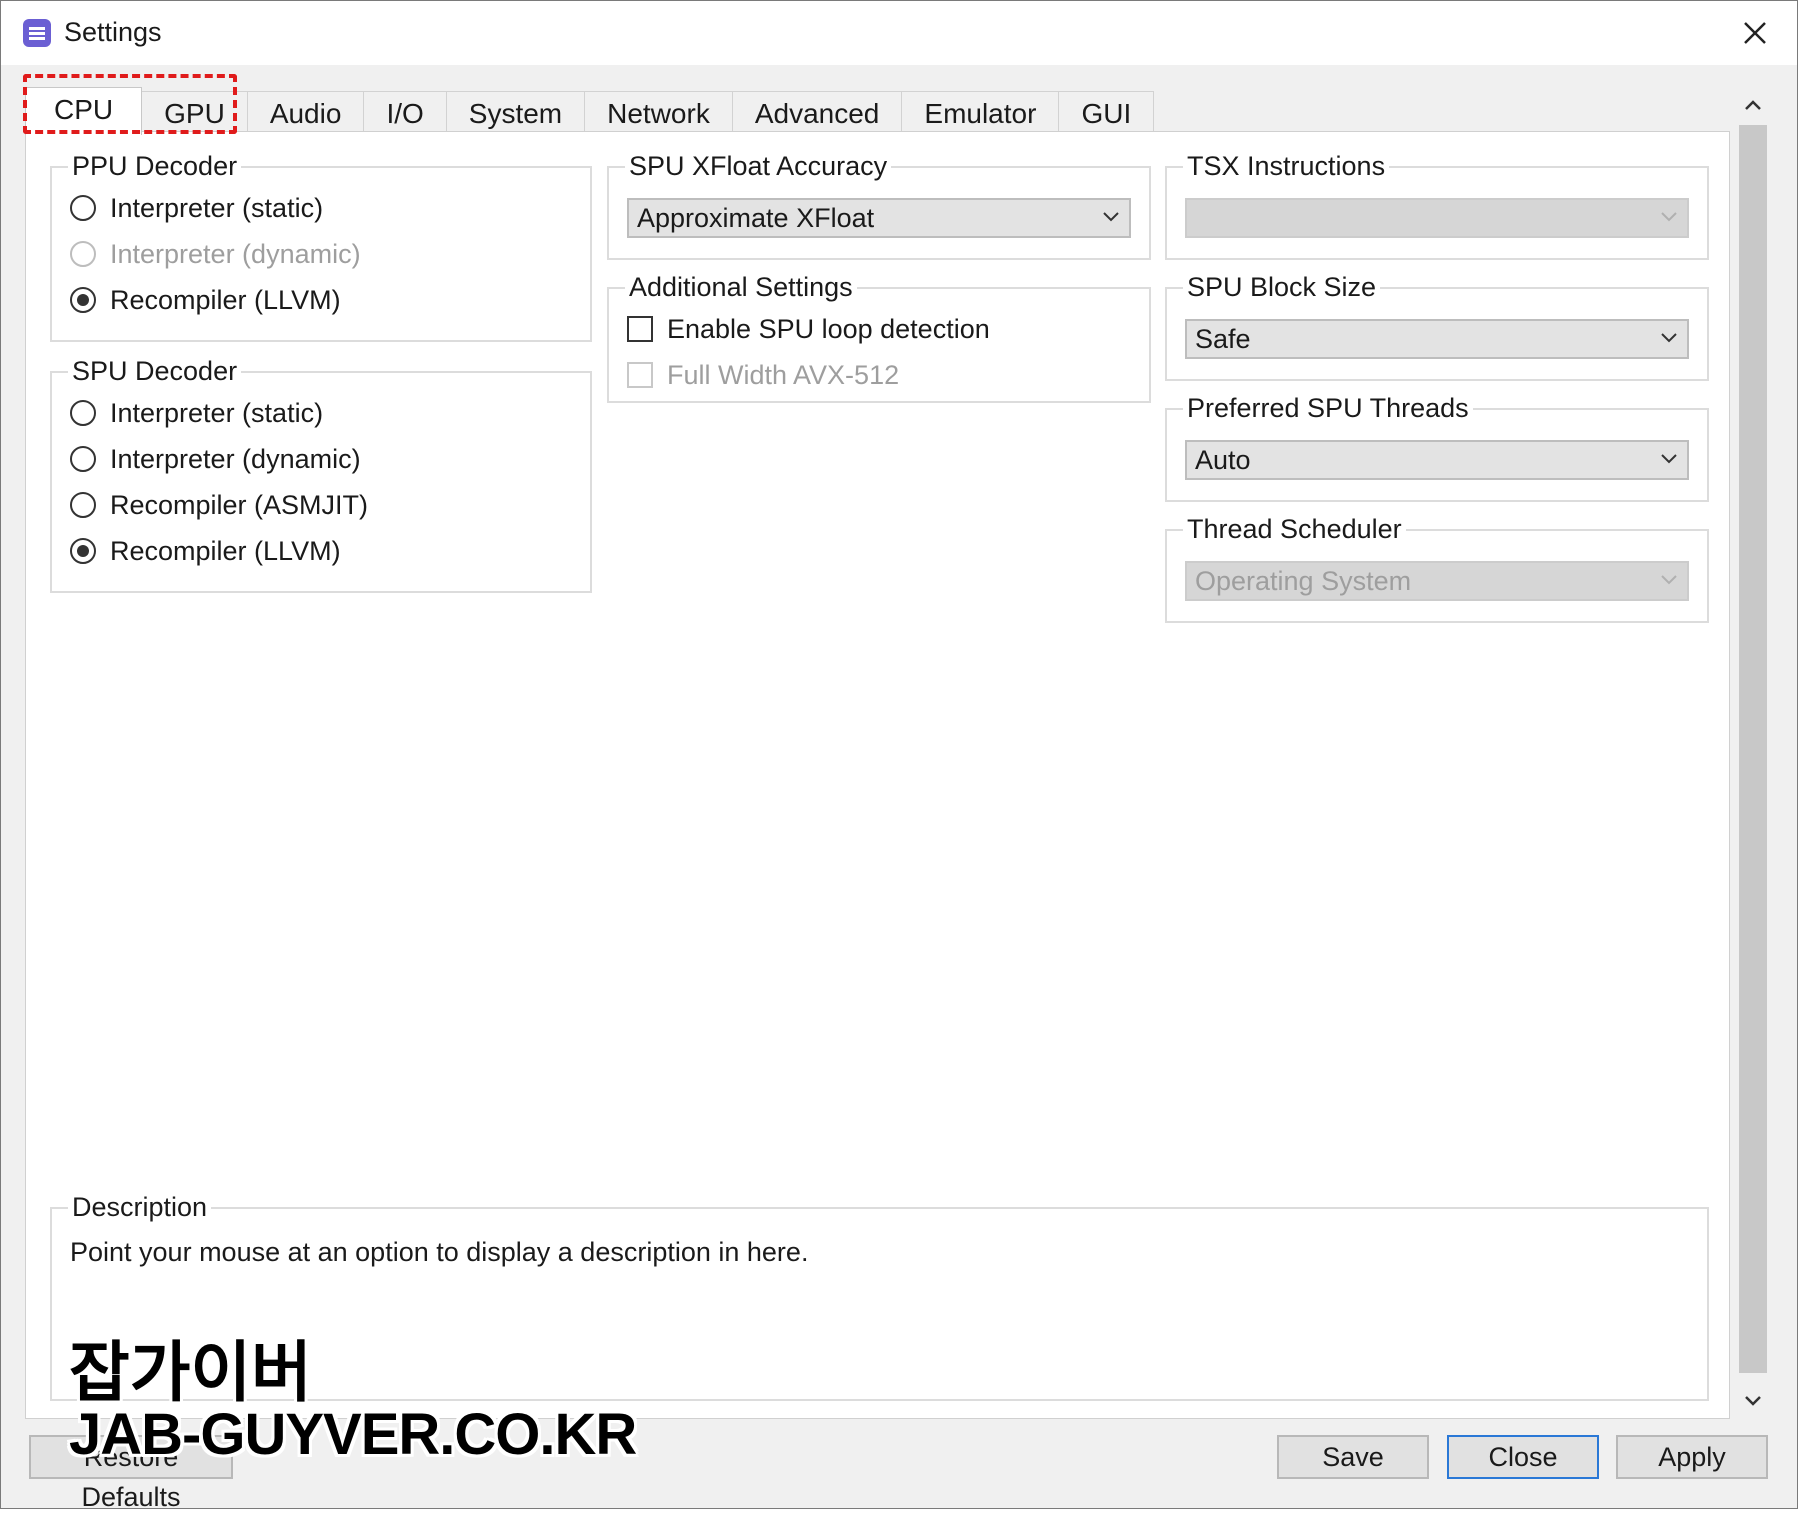 This screenshot has width=1800, height=1517. Describe the element at coordinates (1523, 1457) in the screenshot. I see `close-button: Close` at that location.